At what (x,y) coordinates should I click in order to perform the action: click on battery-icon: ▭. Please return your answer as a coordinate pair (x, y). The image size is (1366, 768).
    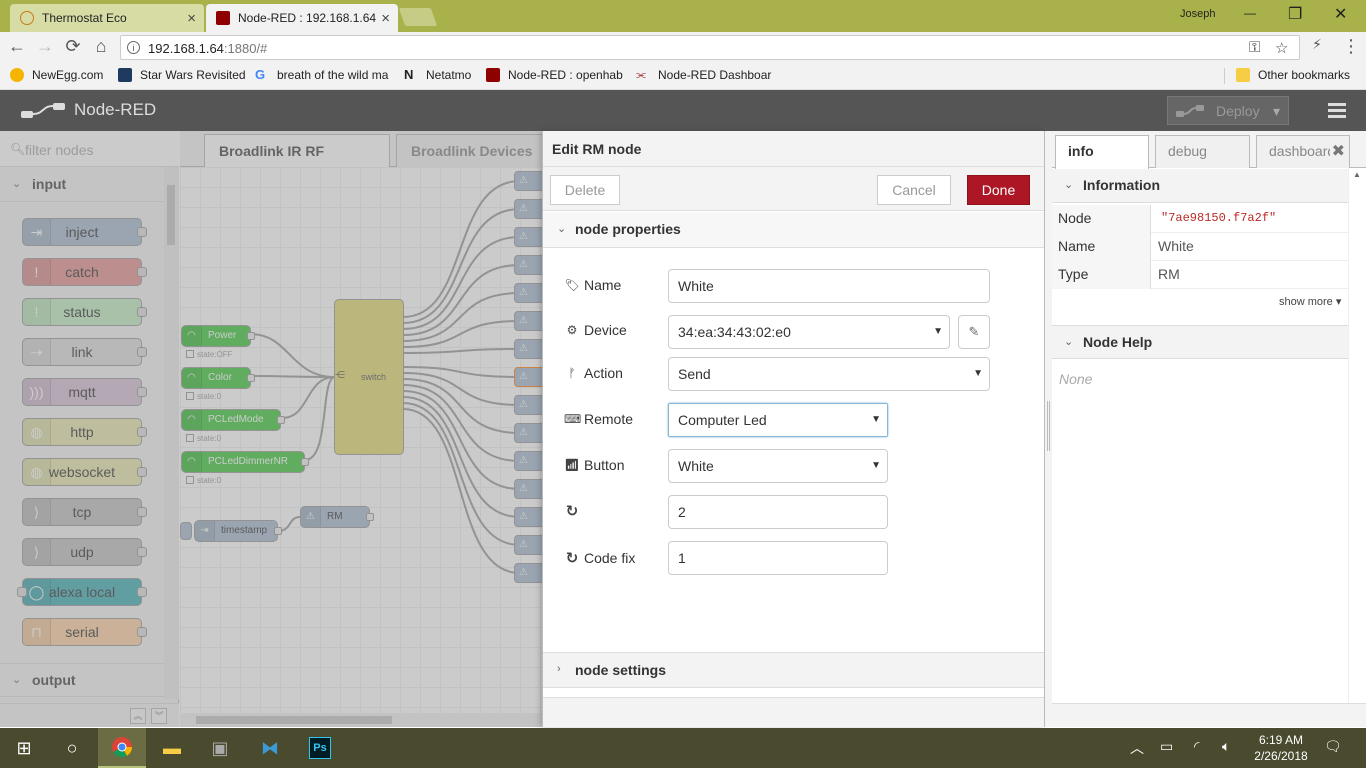
    Looking at the image, I should click on (1166, 746).